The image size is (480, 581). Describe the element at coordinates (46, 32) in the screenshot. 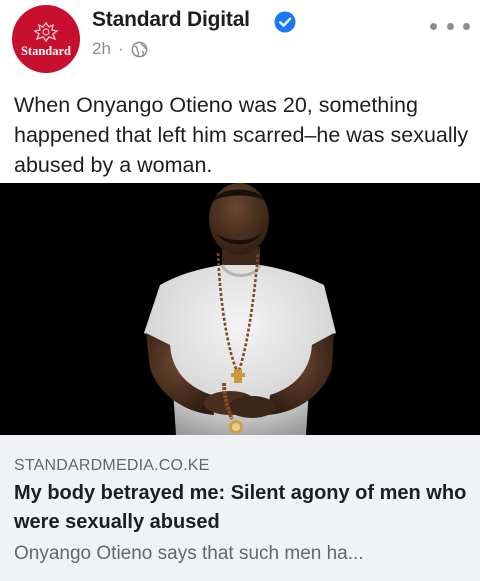

I see `crest-icon` at that location.